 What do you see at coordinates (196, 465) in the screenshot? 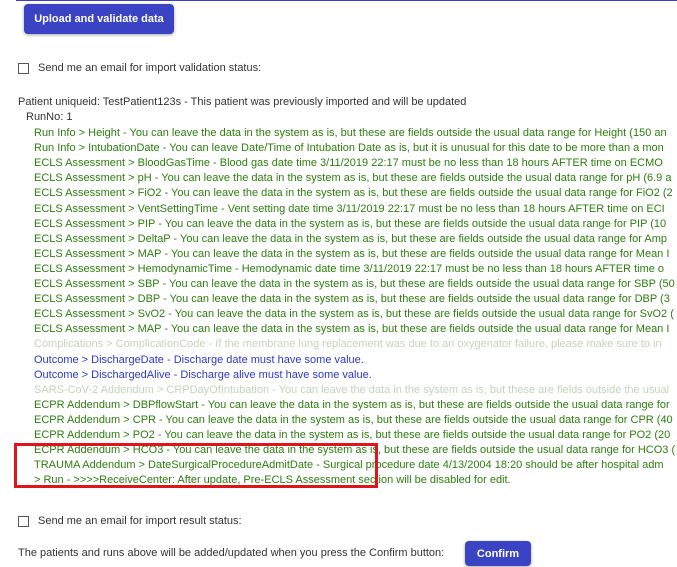
I see `highlight-box` at bounding box center [196, 465].